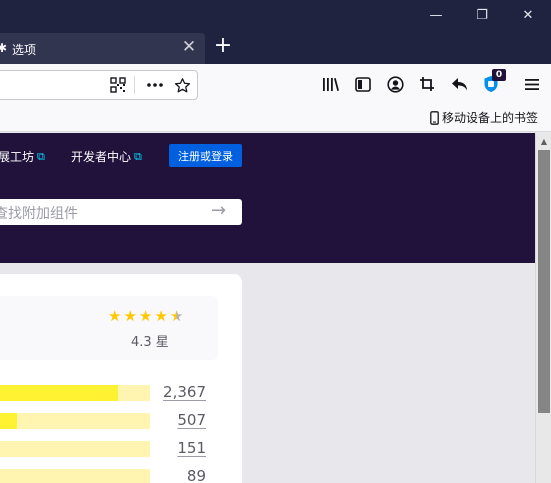  I want to click on developer-hub-label: 开发者中心, so click(101, 157).